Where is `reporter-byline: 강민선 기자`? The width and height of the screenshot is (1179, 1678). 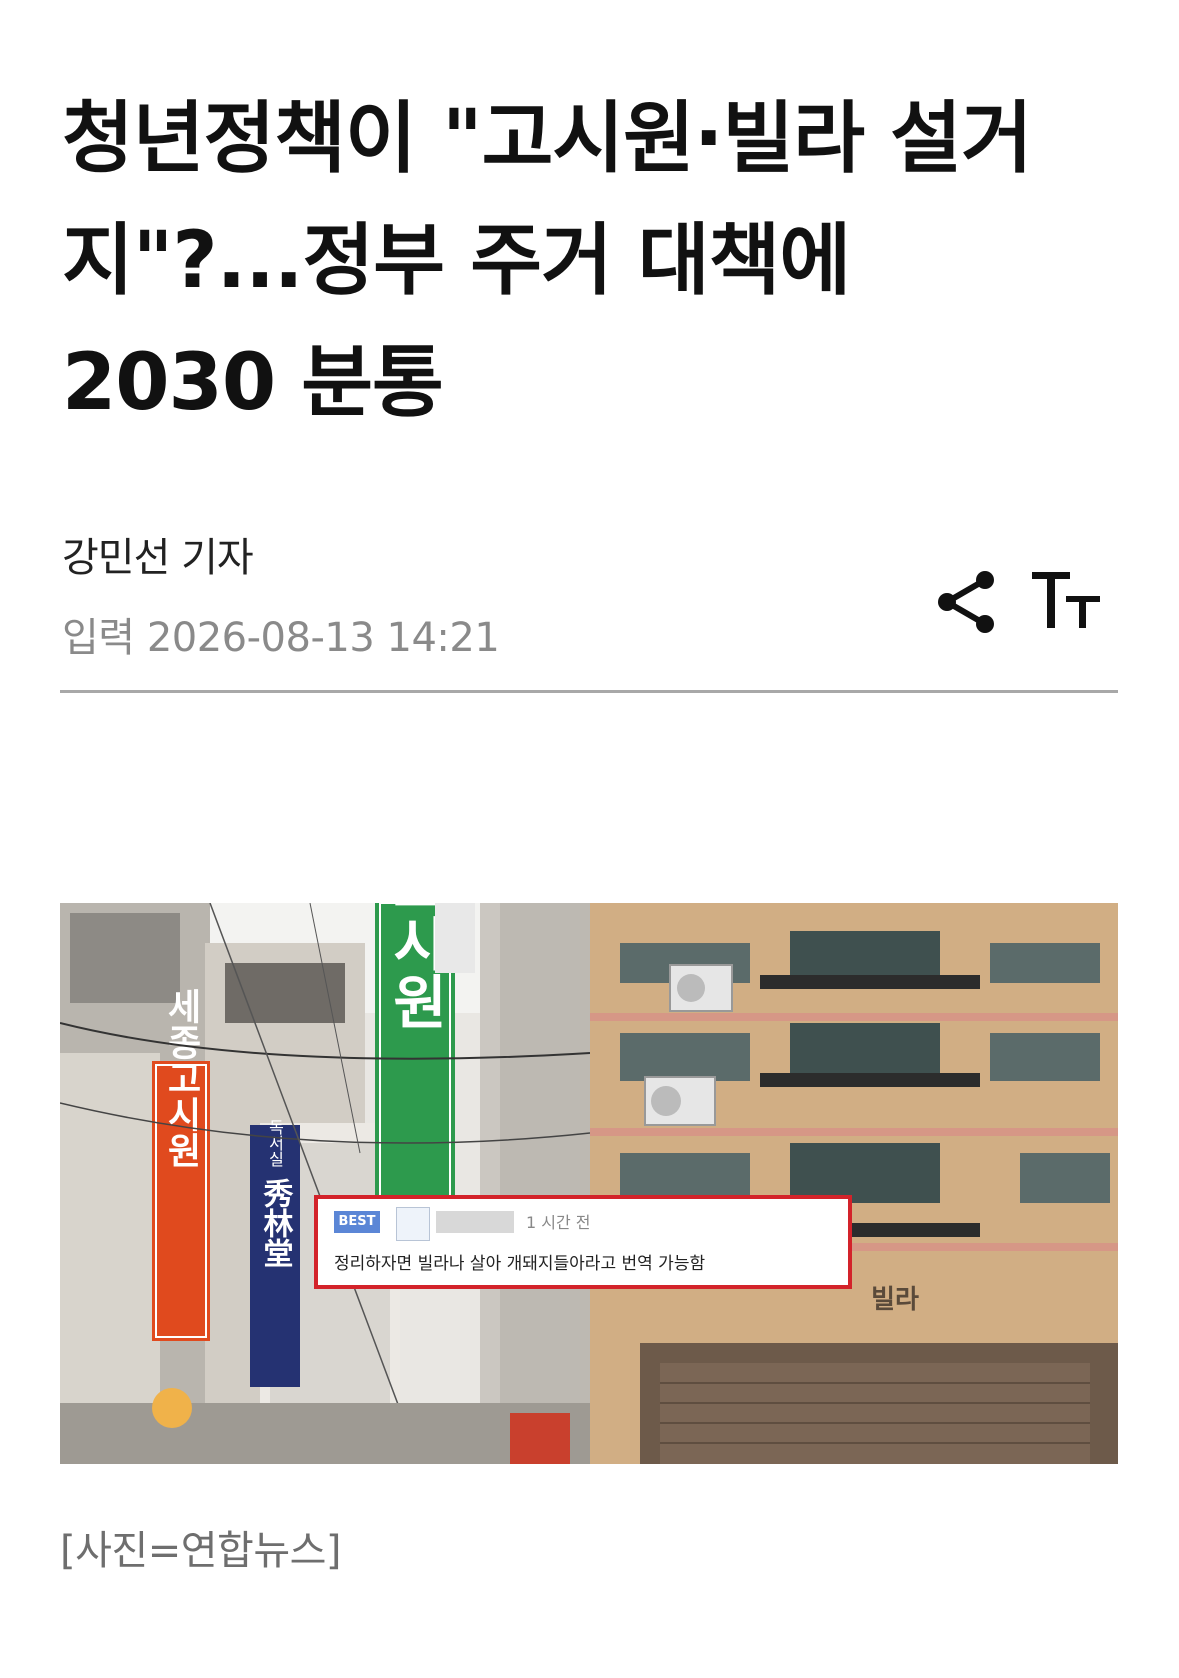
reporter-byline: 강민선 기자 is located at coordinates (158, 558).